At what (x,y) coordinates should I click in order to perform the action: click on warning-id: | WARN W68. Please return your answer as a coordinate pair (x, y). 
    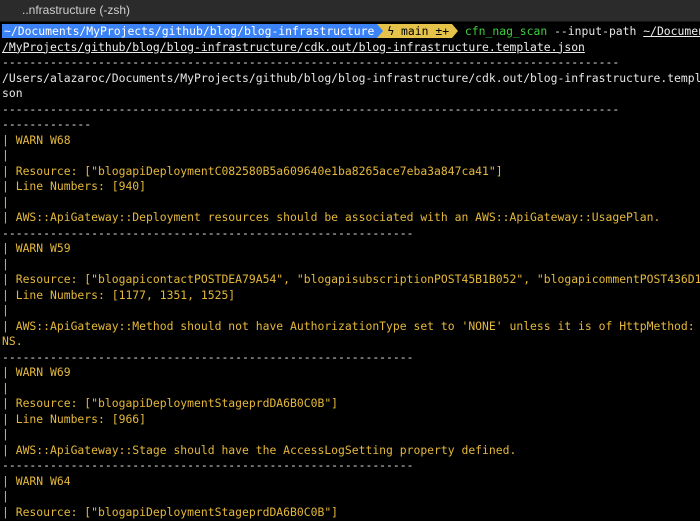
    Looking at the image, I should click on (36, 139).